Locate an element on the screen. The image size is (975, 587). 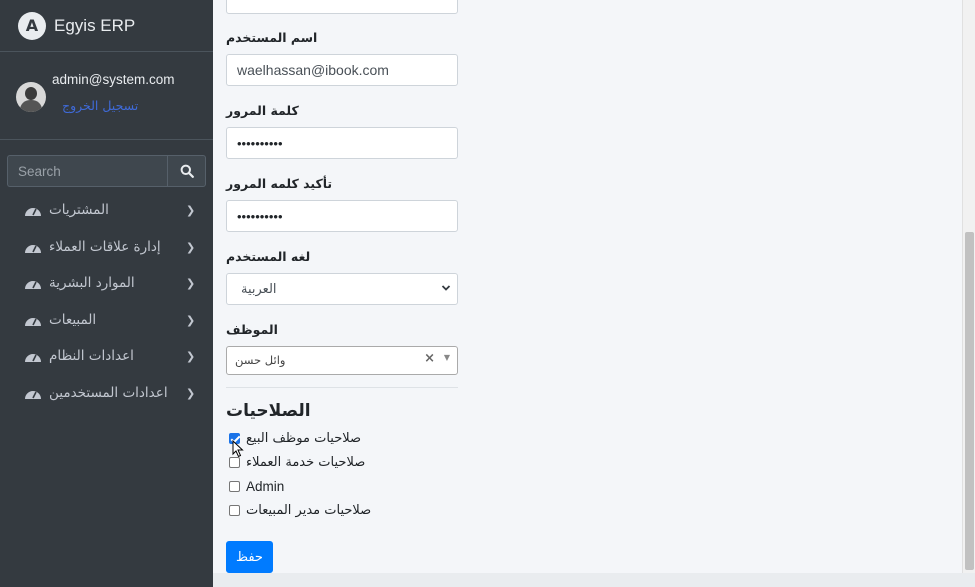
user-panel: admin@system.com تسجيل الخروج is located at coordinates (106, 102).